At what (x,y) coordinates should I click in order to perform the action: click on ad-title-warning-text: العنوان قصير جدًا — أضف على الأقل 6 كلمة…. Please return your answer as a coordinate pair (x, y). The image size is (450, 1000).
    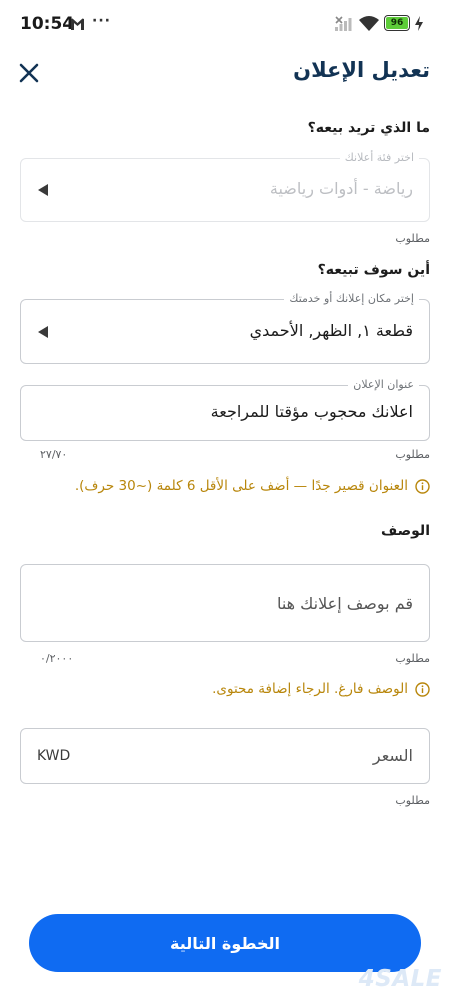
    Looking at the image, I should click on (241, 486).